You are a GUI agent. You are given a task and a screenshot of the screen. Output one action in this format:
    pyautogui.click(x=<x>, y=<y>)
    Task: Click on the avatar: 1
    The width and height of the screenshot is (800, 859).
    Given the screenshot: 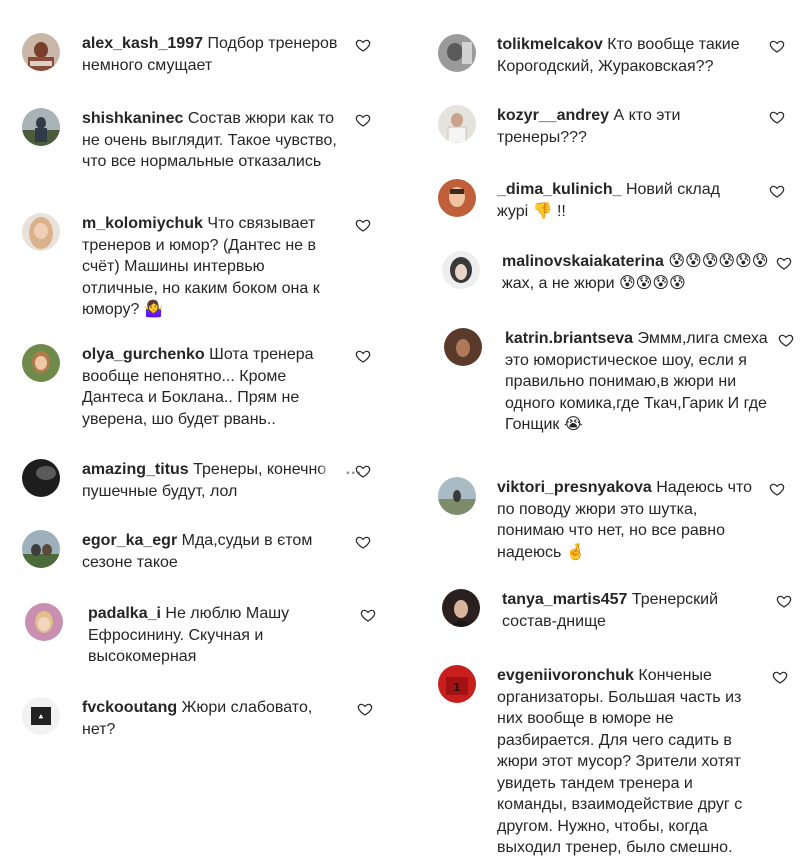 What is the action you would take?
    pyautogui.click(x=457, y=684)
    